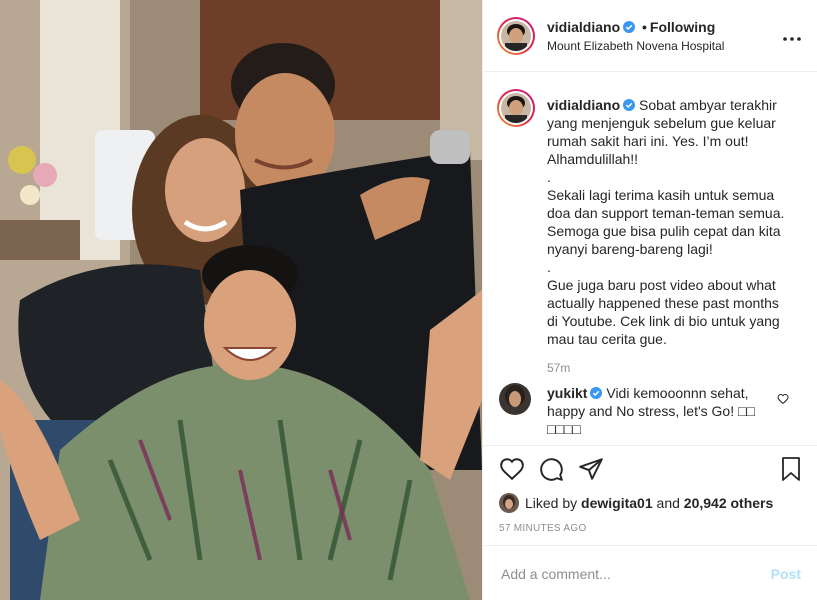  Describe the element at coordinates (663, 303) in the screenshot. I see `caption-line: actually happened these past months` at that location.